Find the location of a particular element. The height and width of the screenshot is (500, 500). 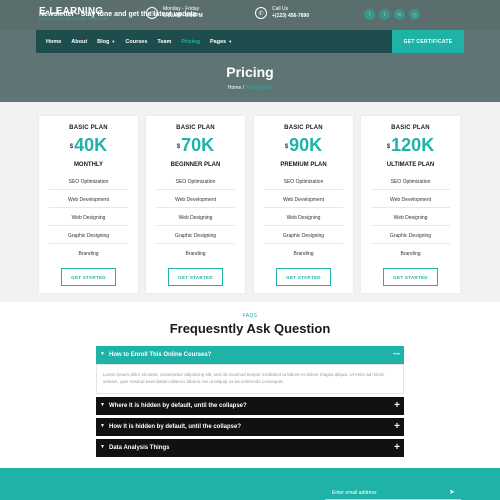

nav-label: Blog is located at coordinates (103, 41).